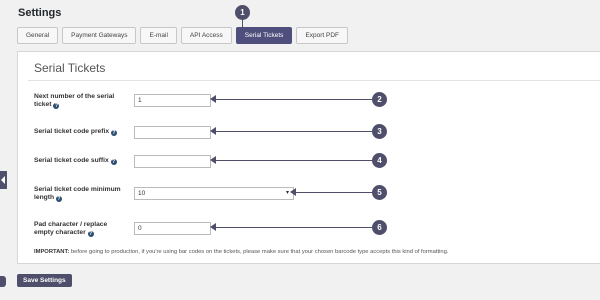  Describe the element at coordinates (172, 100) in the screenshot. I see `next-number-input: 1` at that location.